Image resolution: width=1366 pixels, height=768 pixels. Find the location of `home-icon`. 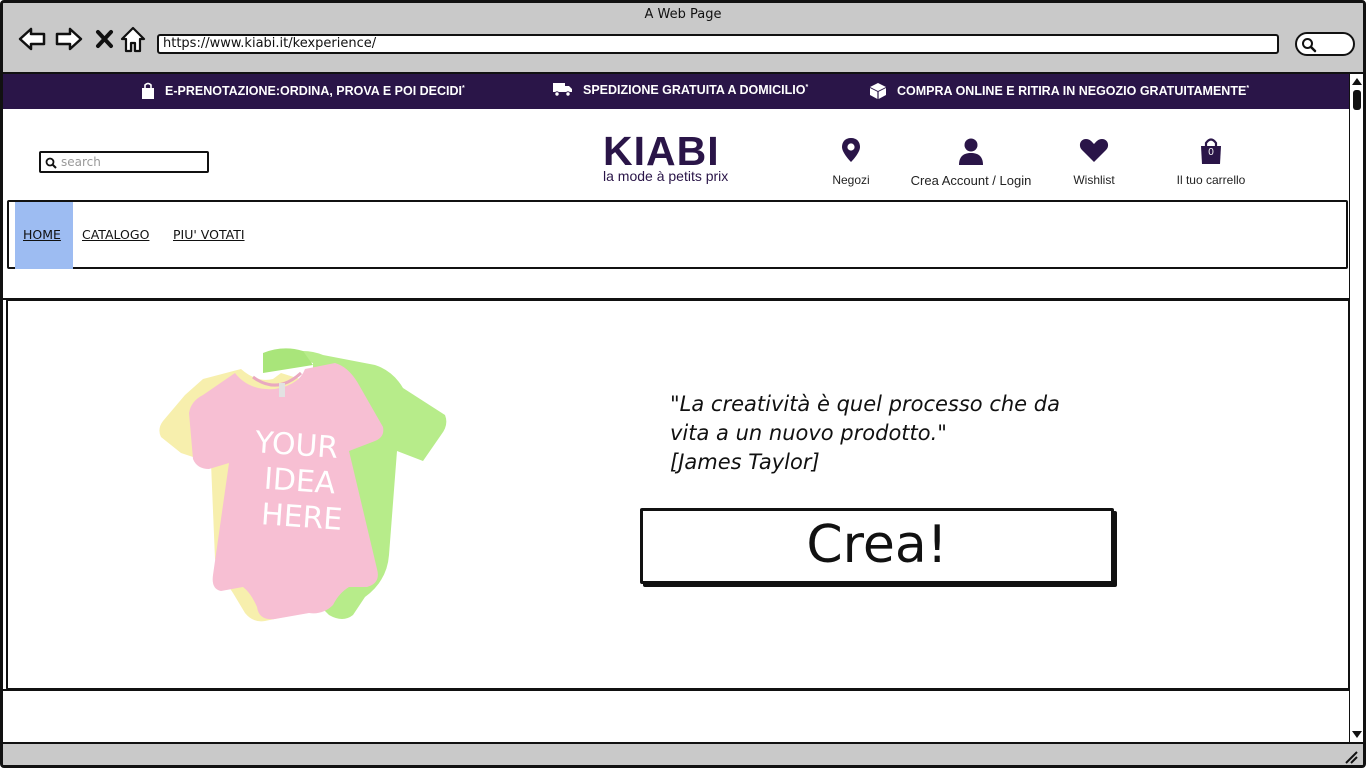

home-icon is located at coordinates (133, 39).